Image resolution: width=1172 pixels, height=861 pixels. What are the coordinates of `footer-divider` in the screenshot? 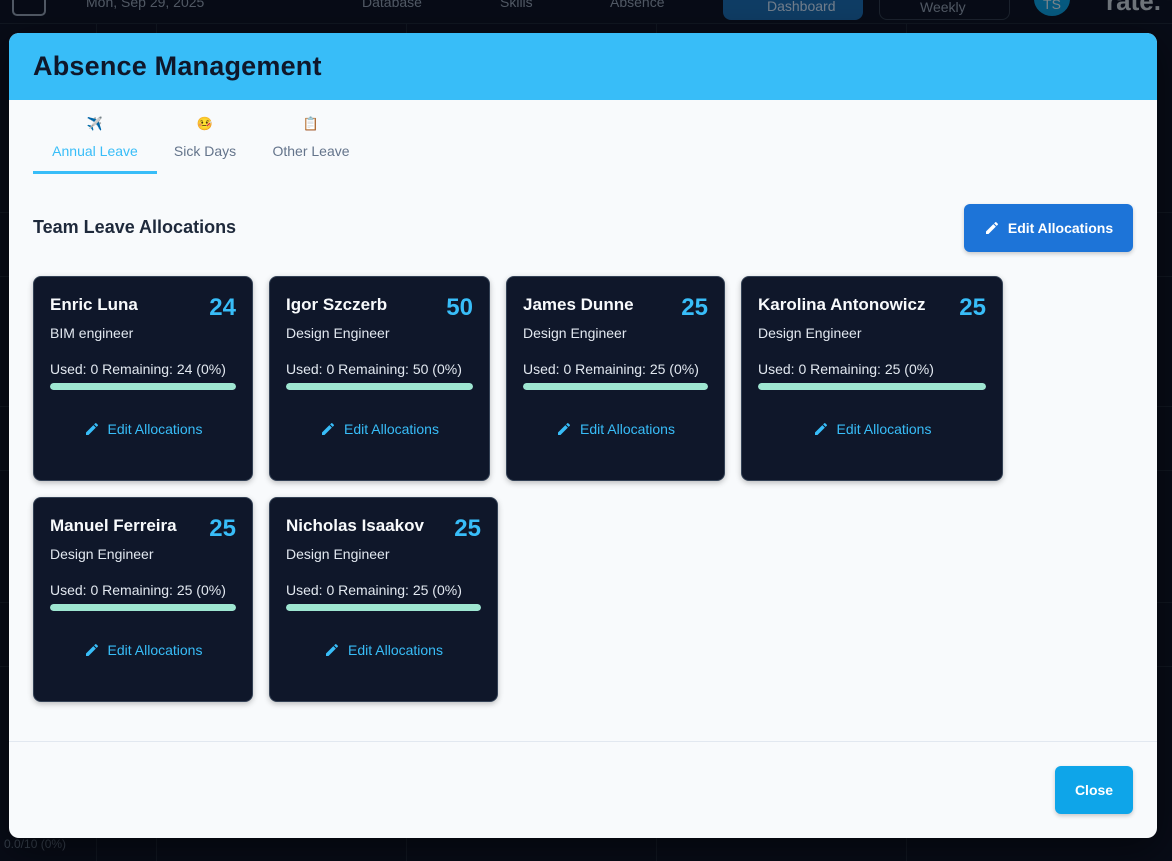 It's located at (583, 741).